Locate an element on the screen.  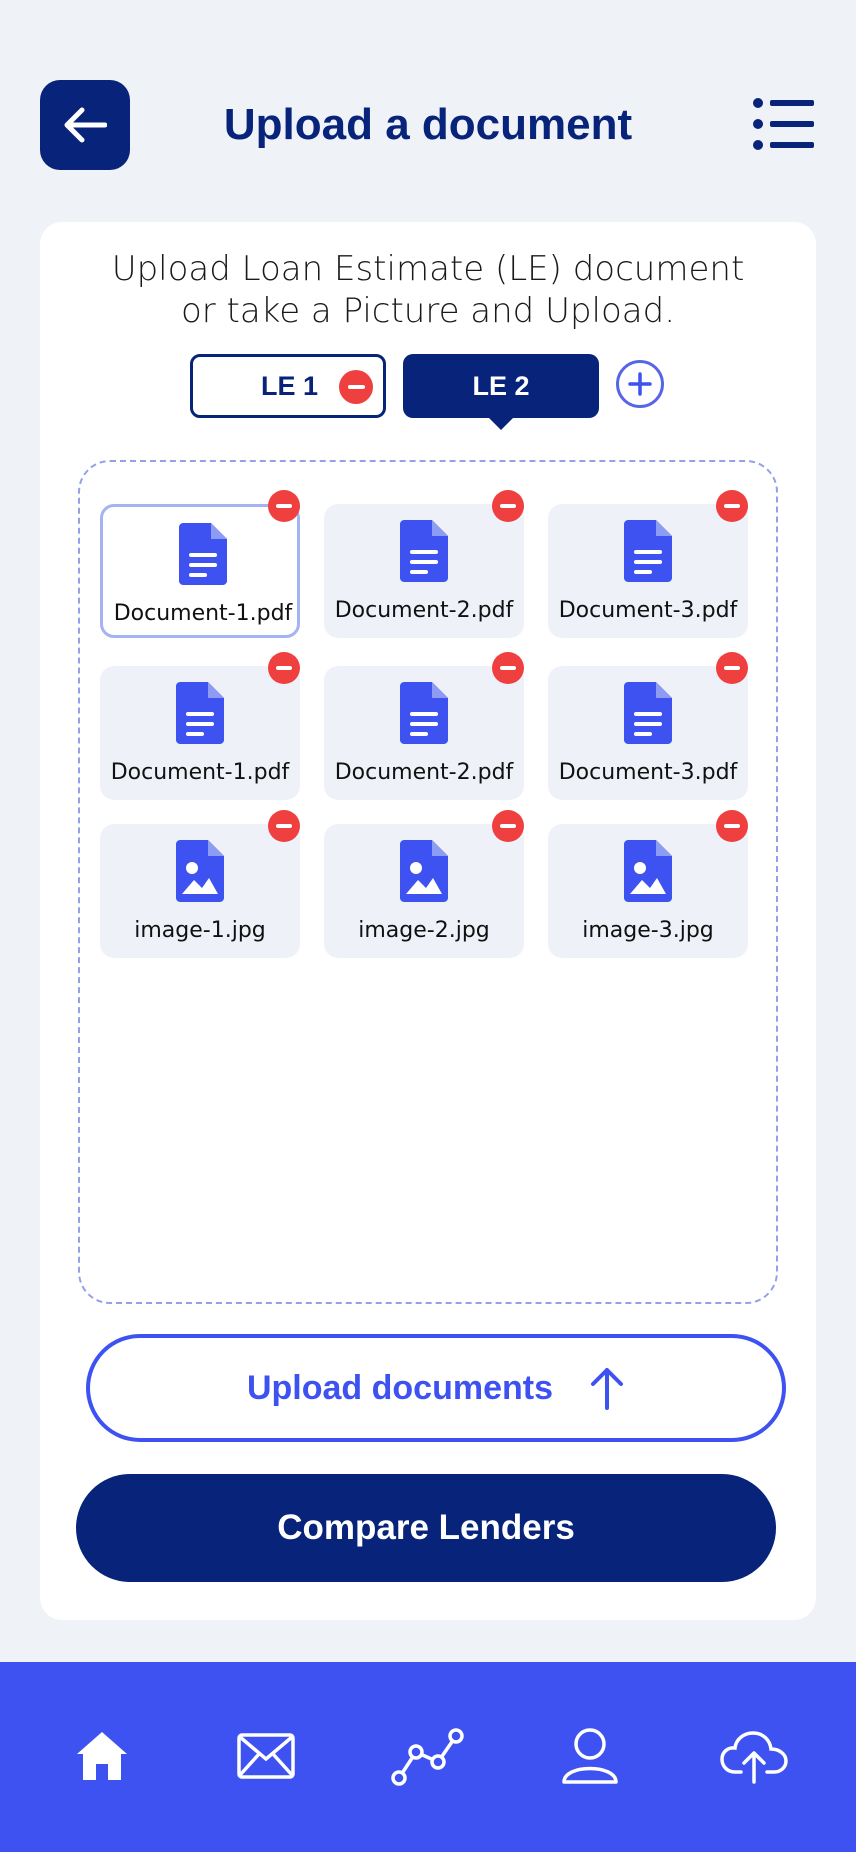
nav-profile is located at coordinates (590, 1756).